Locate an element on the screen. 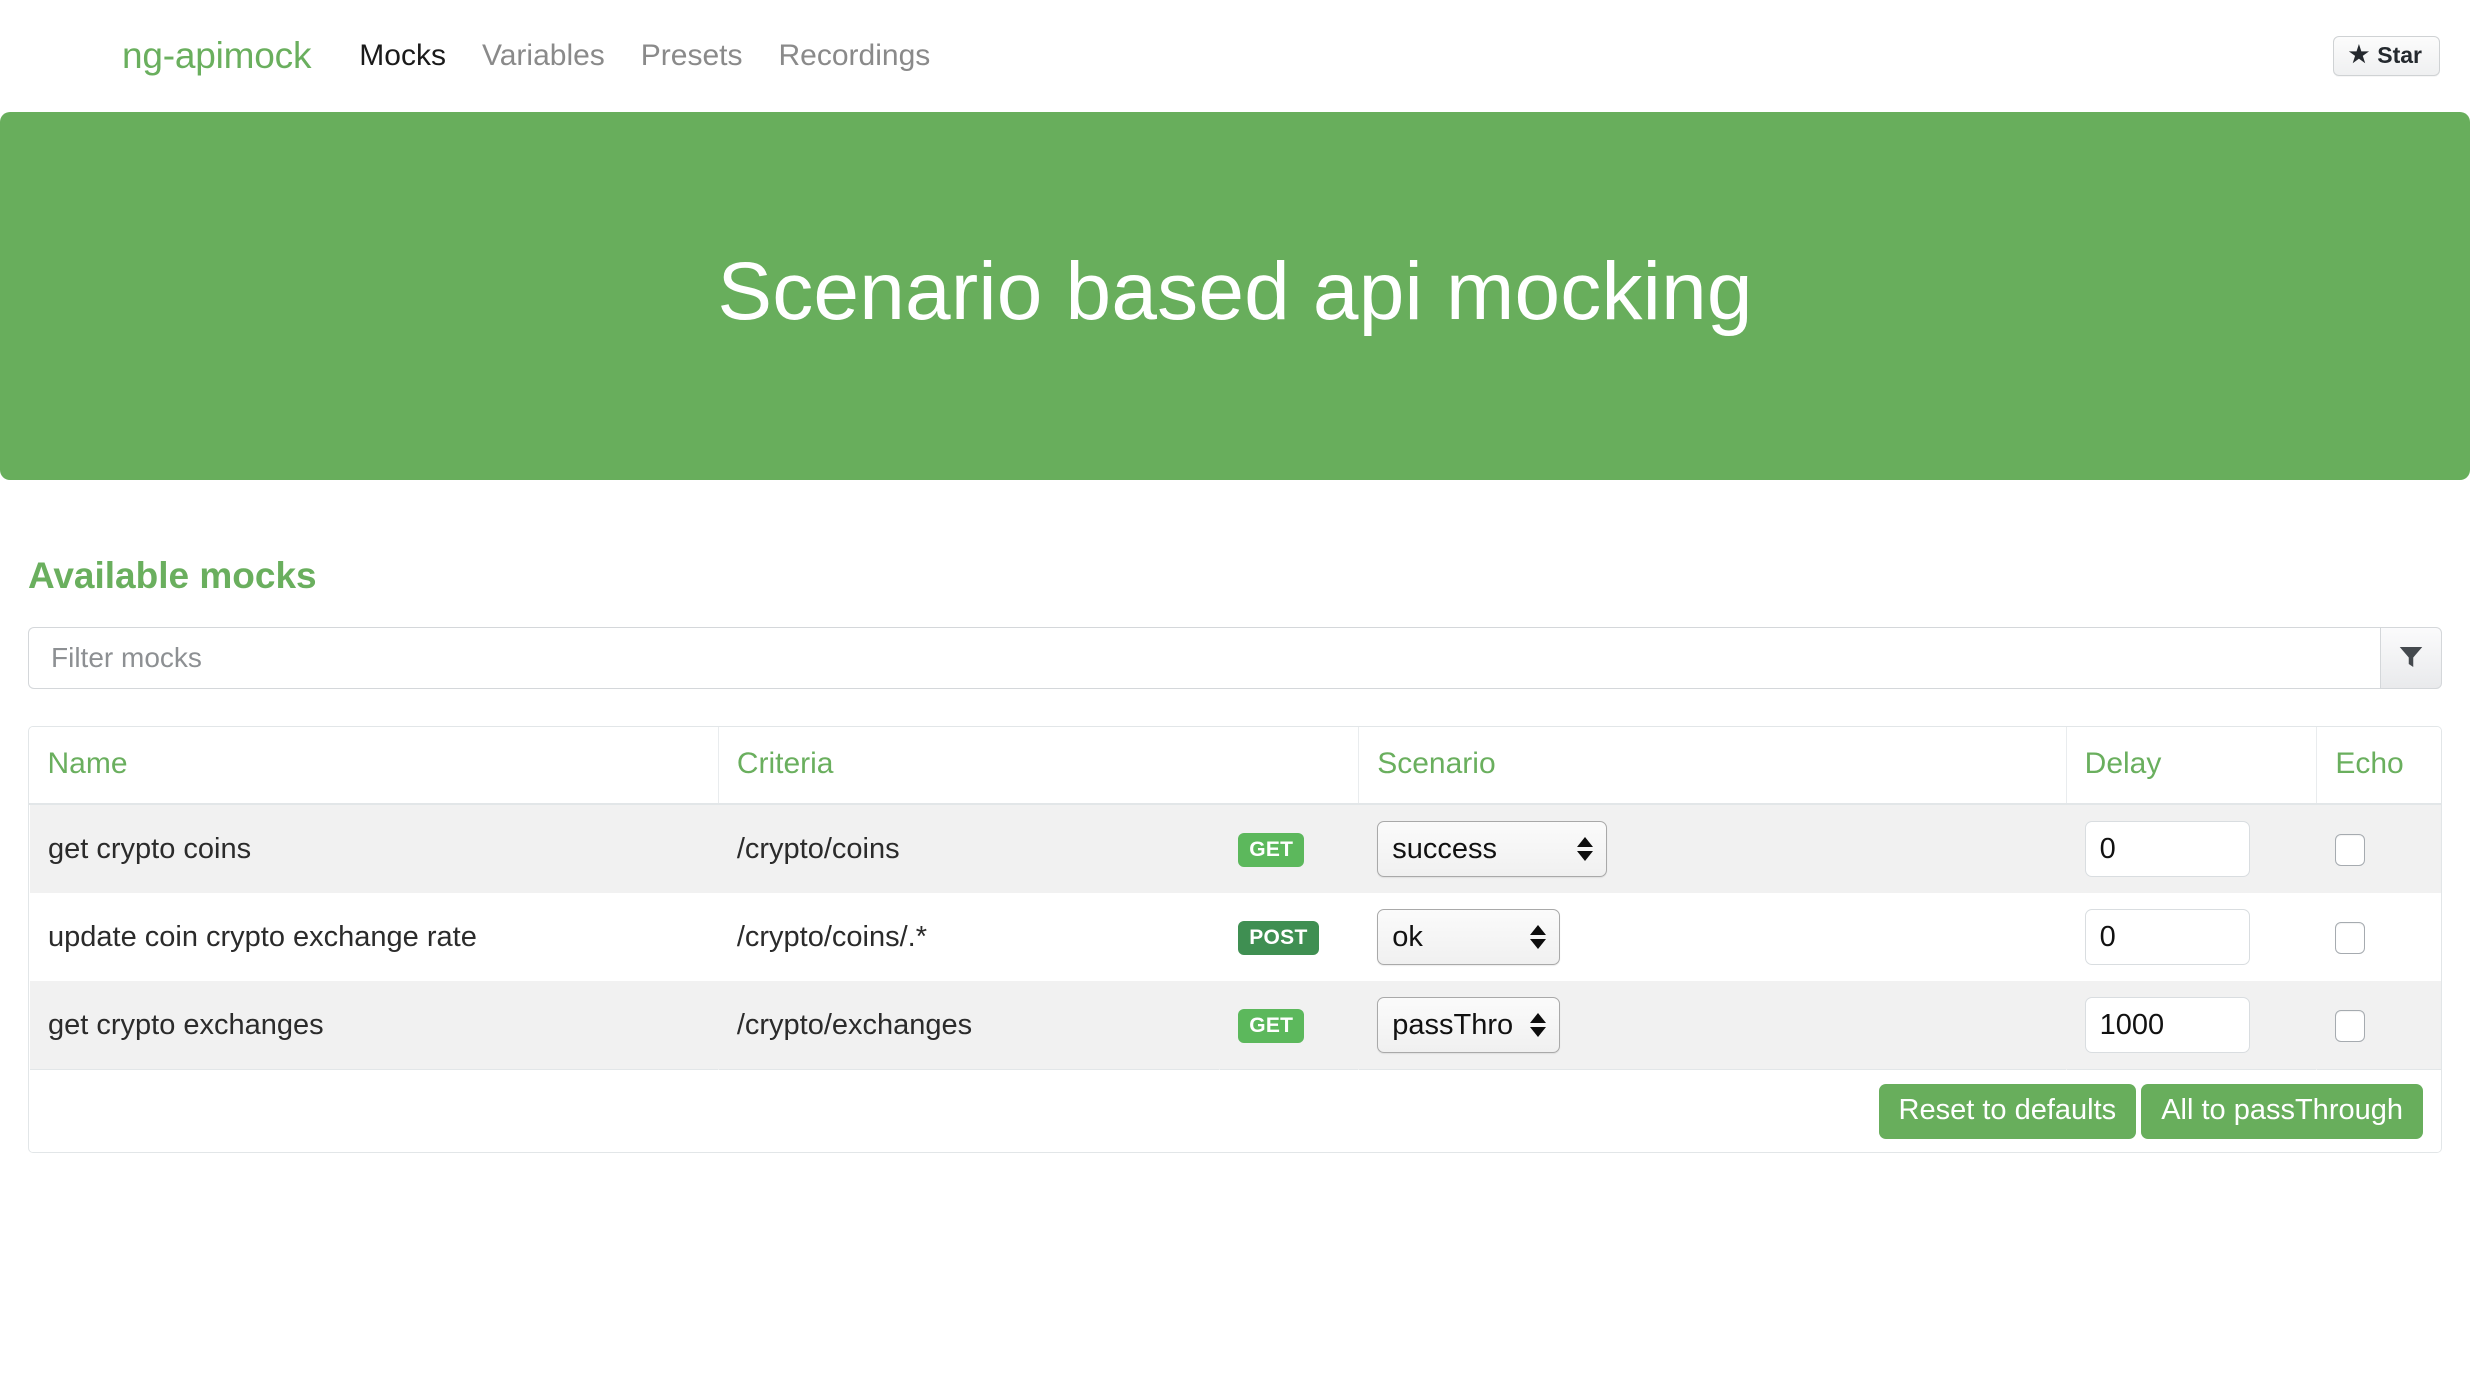  scenario-select: ok is located at coordinates (1469, 937).